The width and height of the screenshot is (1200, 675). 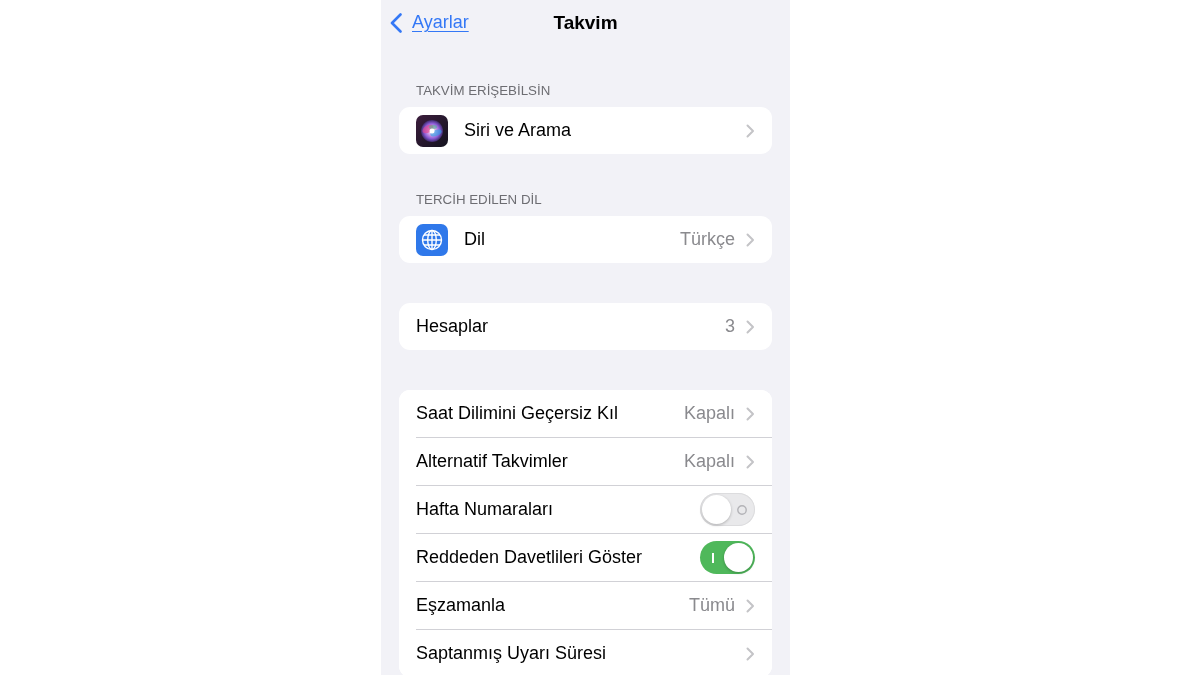 What do you see at coordinates (479, 199) in the screenshot?
I see `section-header: TERCİH EDİLEN DİL` at bounding box center [479, 199].